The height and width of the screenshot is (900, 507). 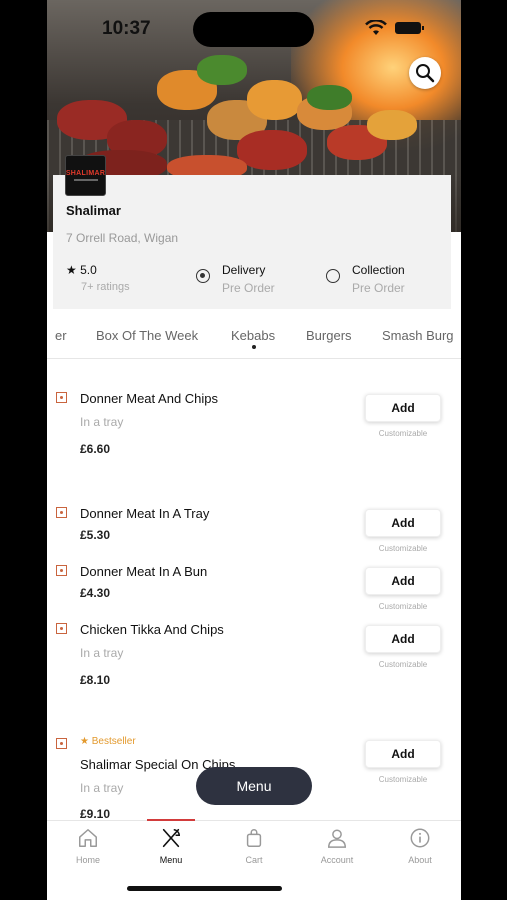 What do you see at coordinates (337, 838) in the screenshot?
I see `user-icon` at bounding box center [337, 838].